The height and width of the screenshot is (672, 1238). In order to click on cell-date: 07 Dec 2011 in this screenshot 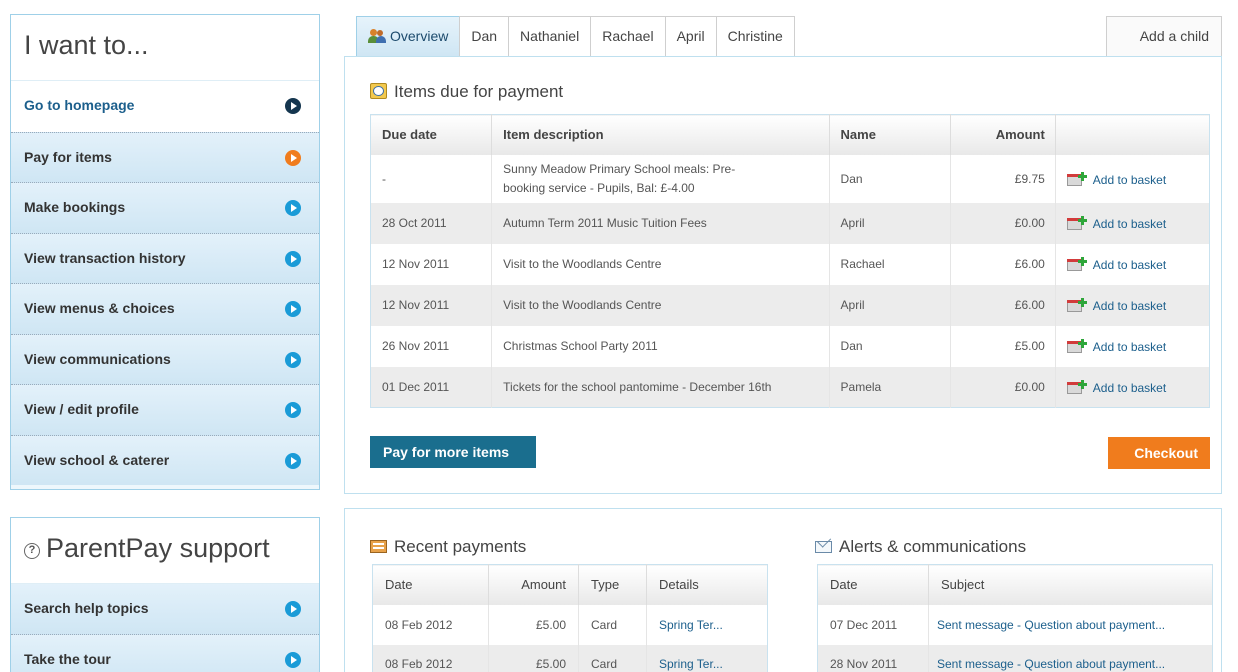, I will do `click(873, 624)`.